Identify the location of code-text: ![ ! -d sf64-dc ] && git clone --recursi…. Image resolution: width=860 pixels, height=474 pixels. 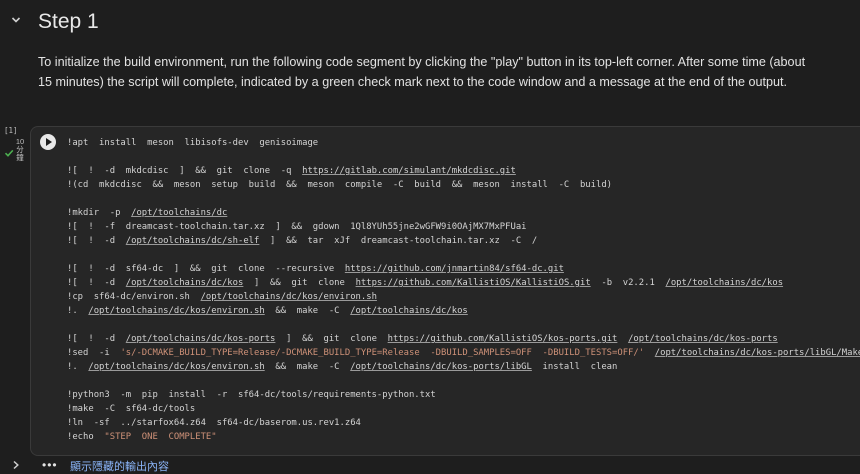
(206, 269).